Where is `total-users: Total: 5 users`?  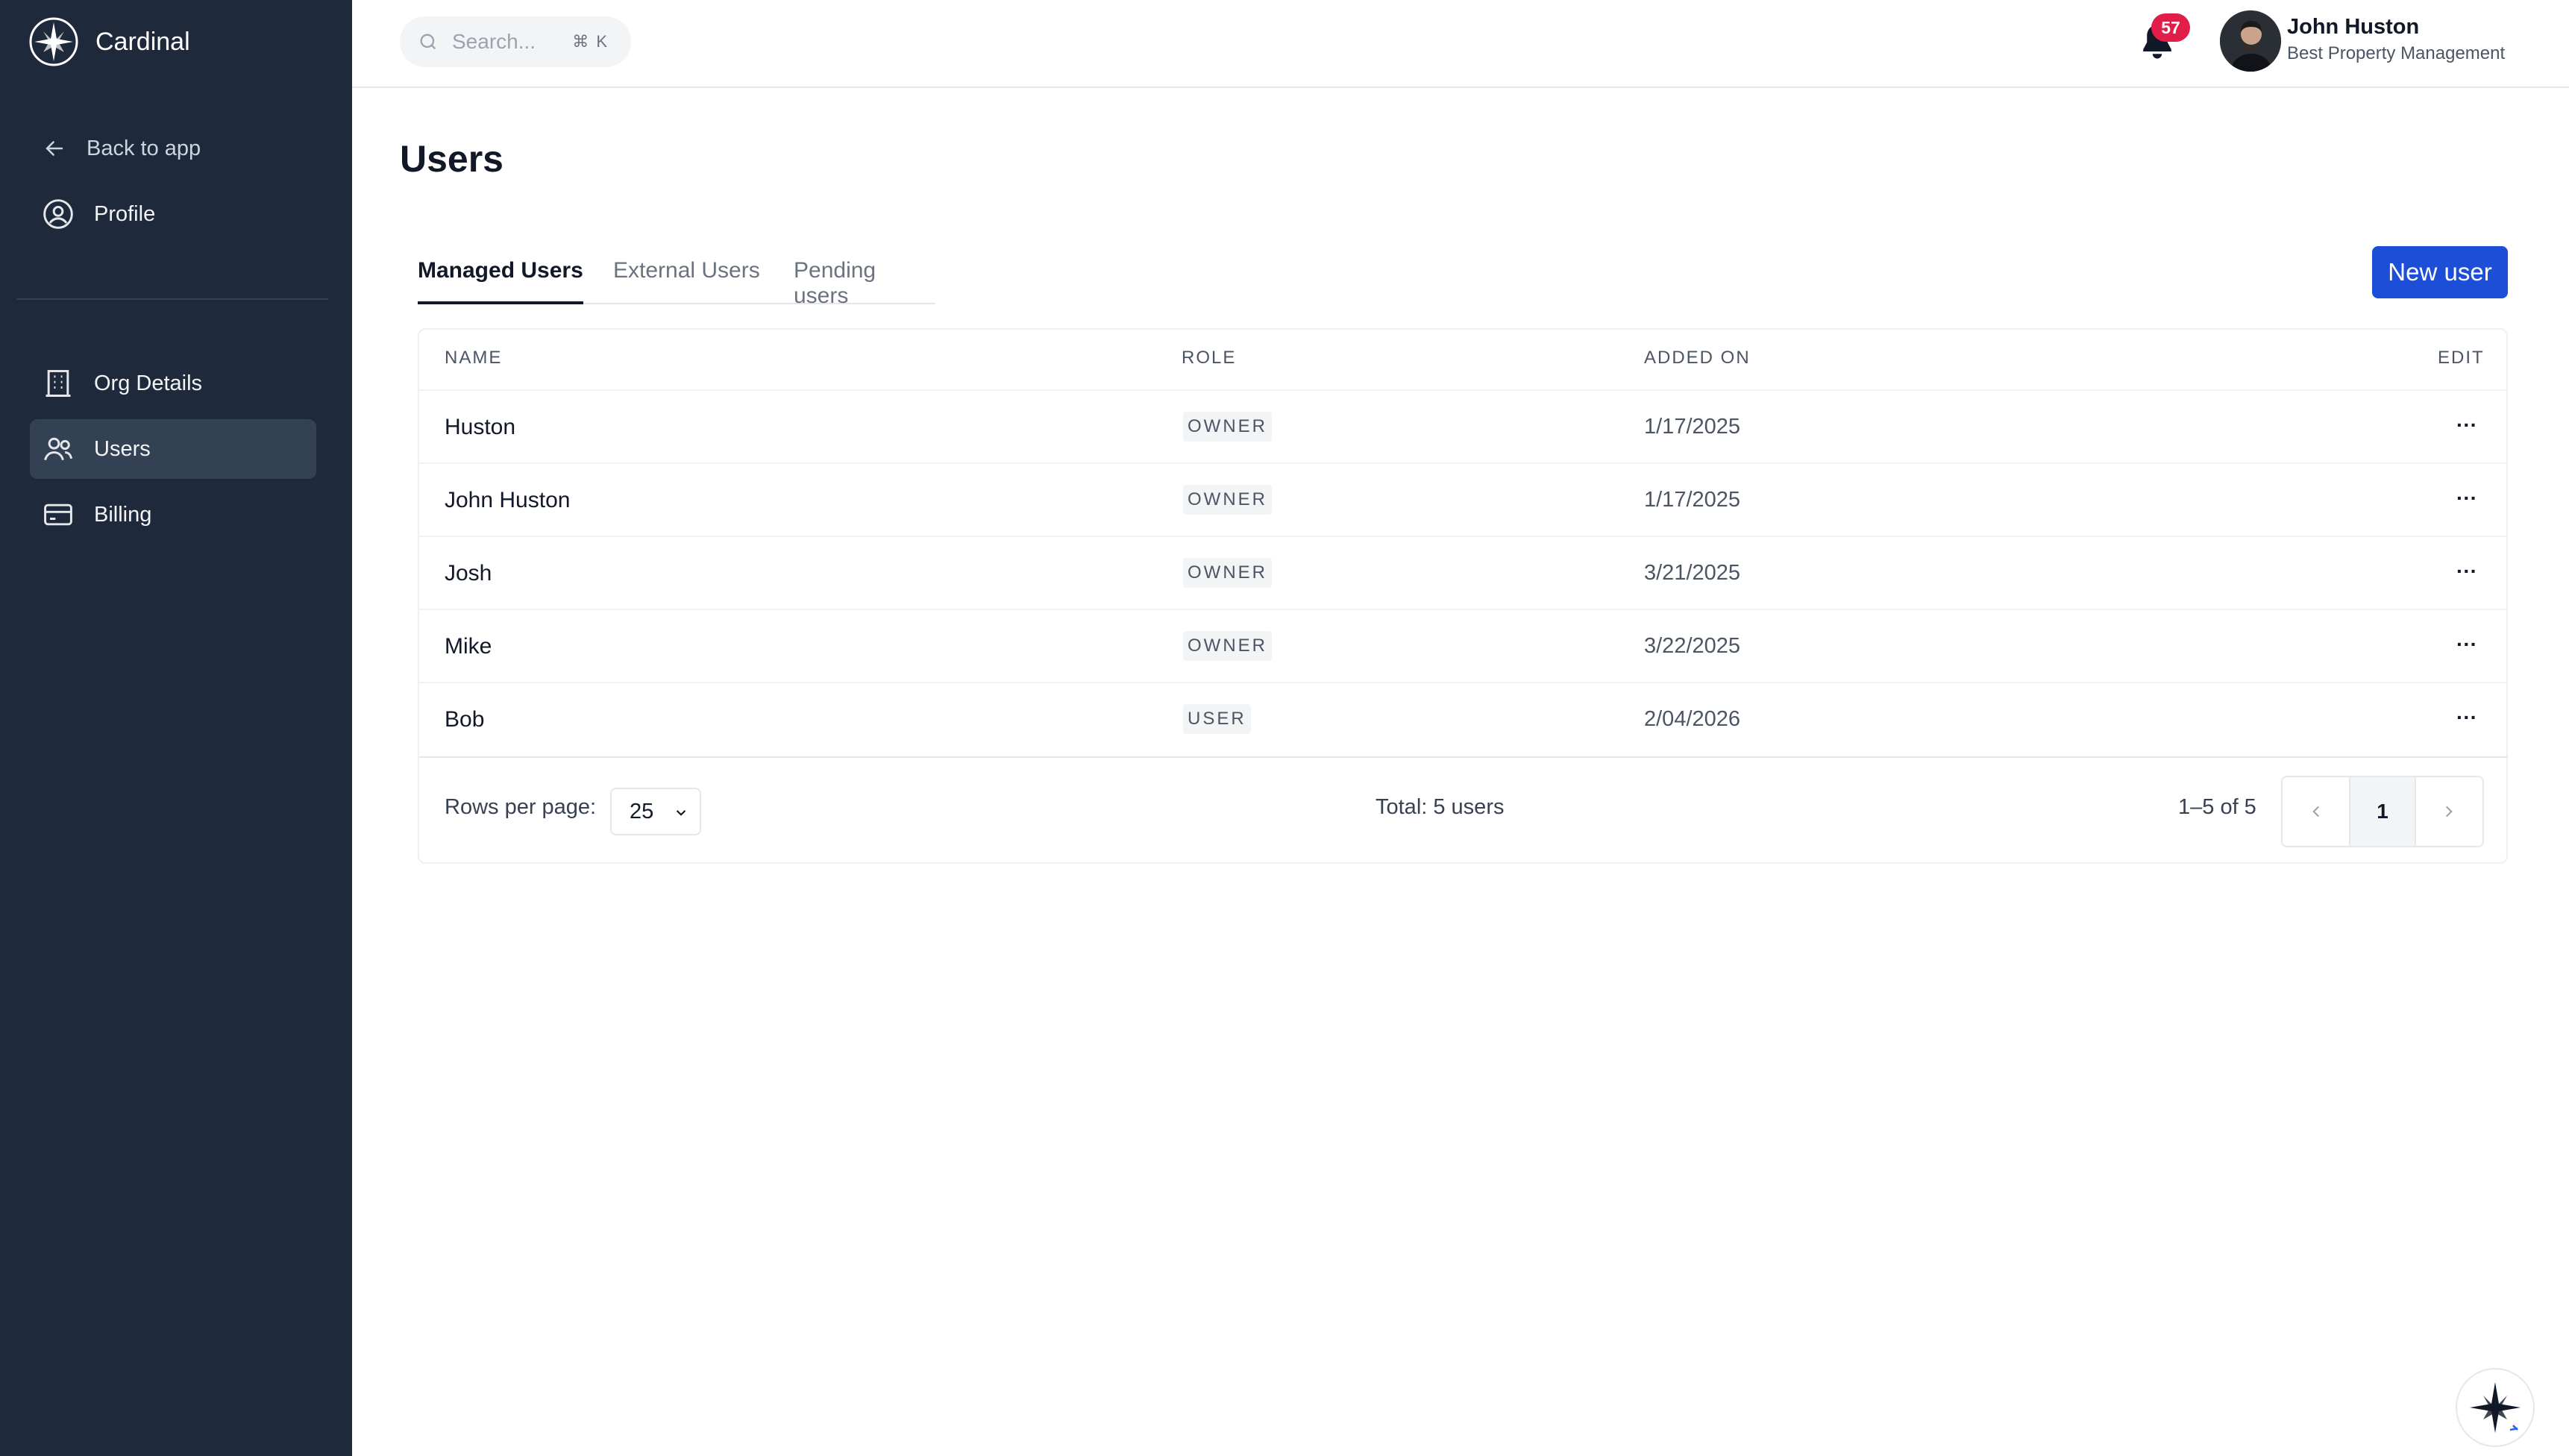 total-users: Total: 5 users is located at coordinates (1440, 807).